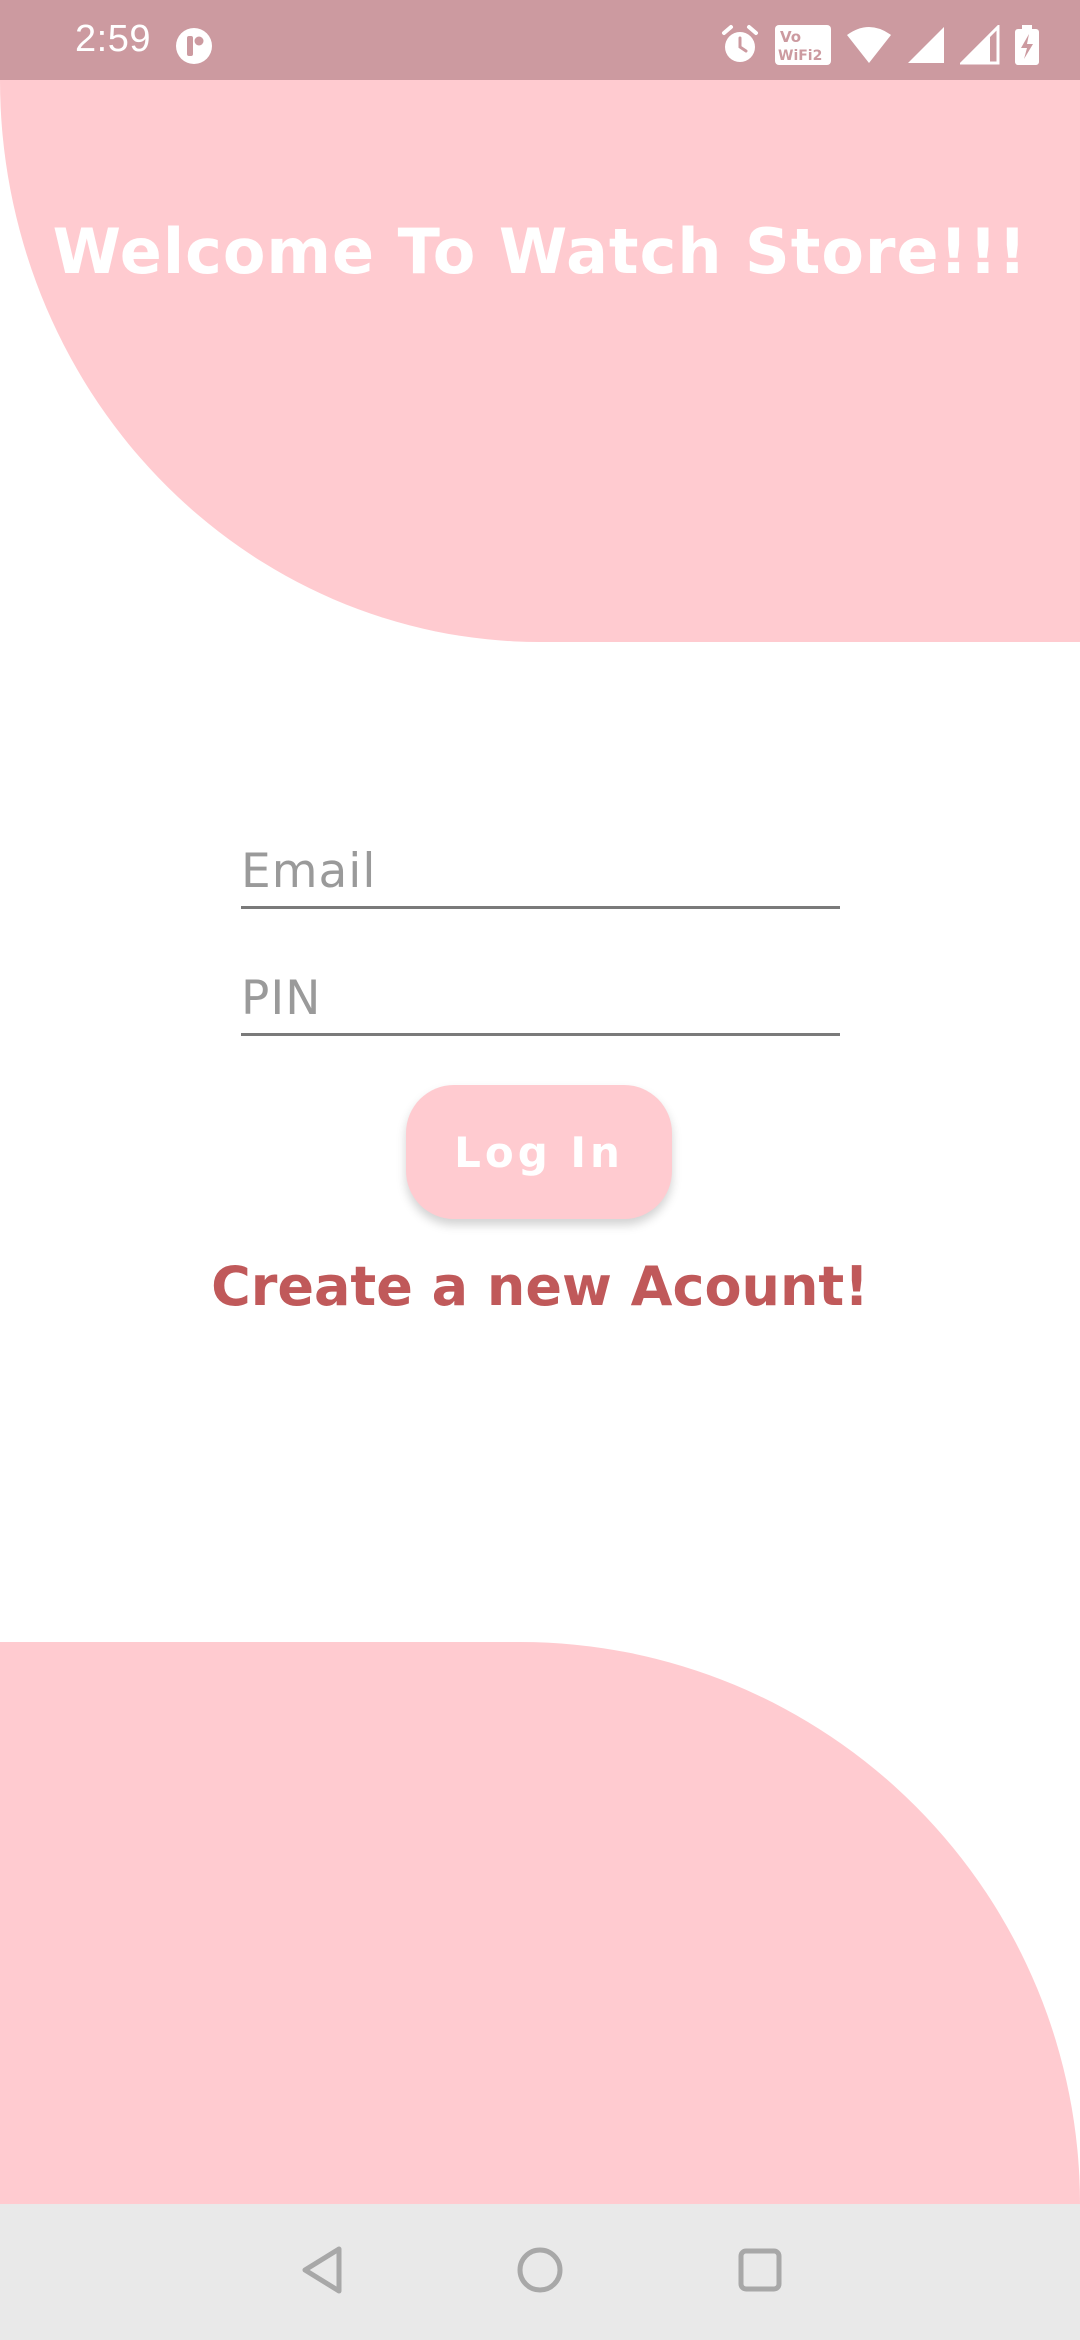 The height and width of the screenshot is (2340, 1080). Describe the element at coordinates (869, 45) in the screenshot. I see `wifi-icon` at that location.